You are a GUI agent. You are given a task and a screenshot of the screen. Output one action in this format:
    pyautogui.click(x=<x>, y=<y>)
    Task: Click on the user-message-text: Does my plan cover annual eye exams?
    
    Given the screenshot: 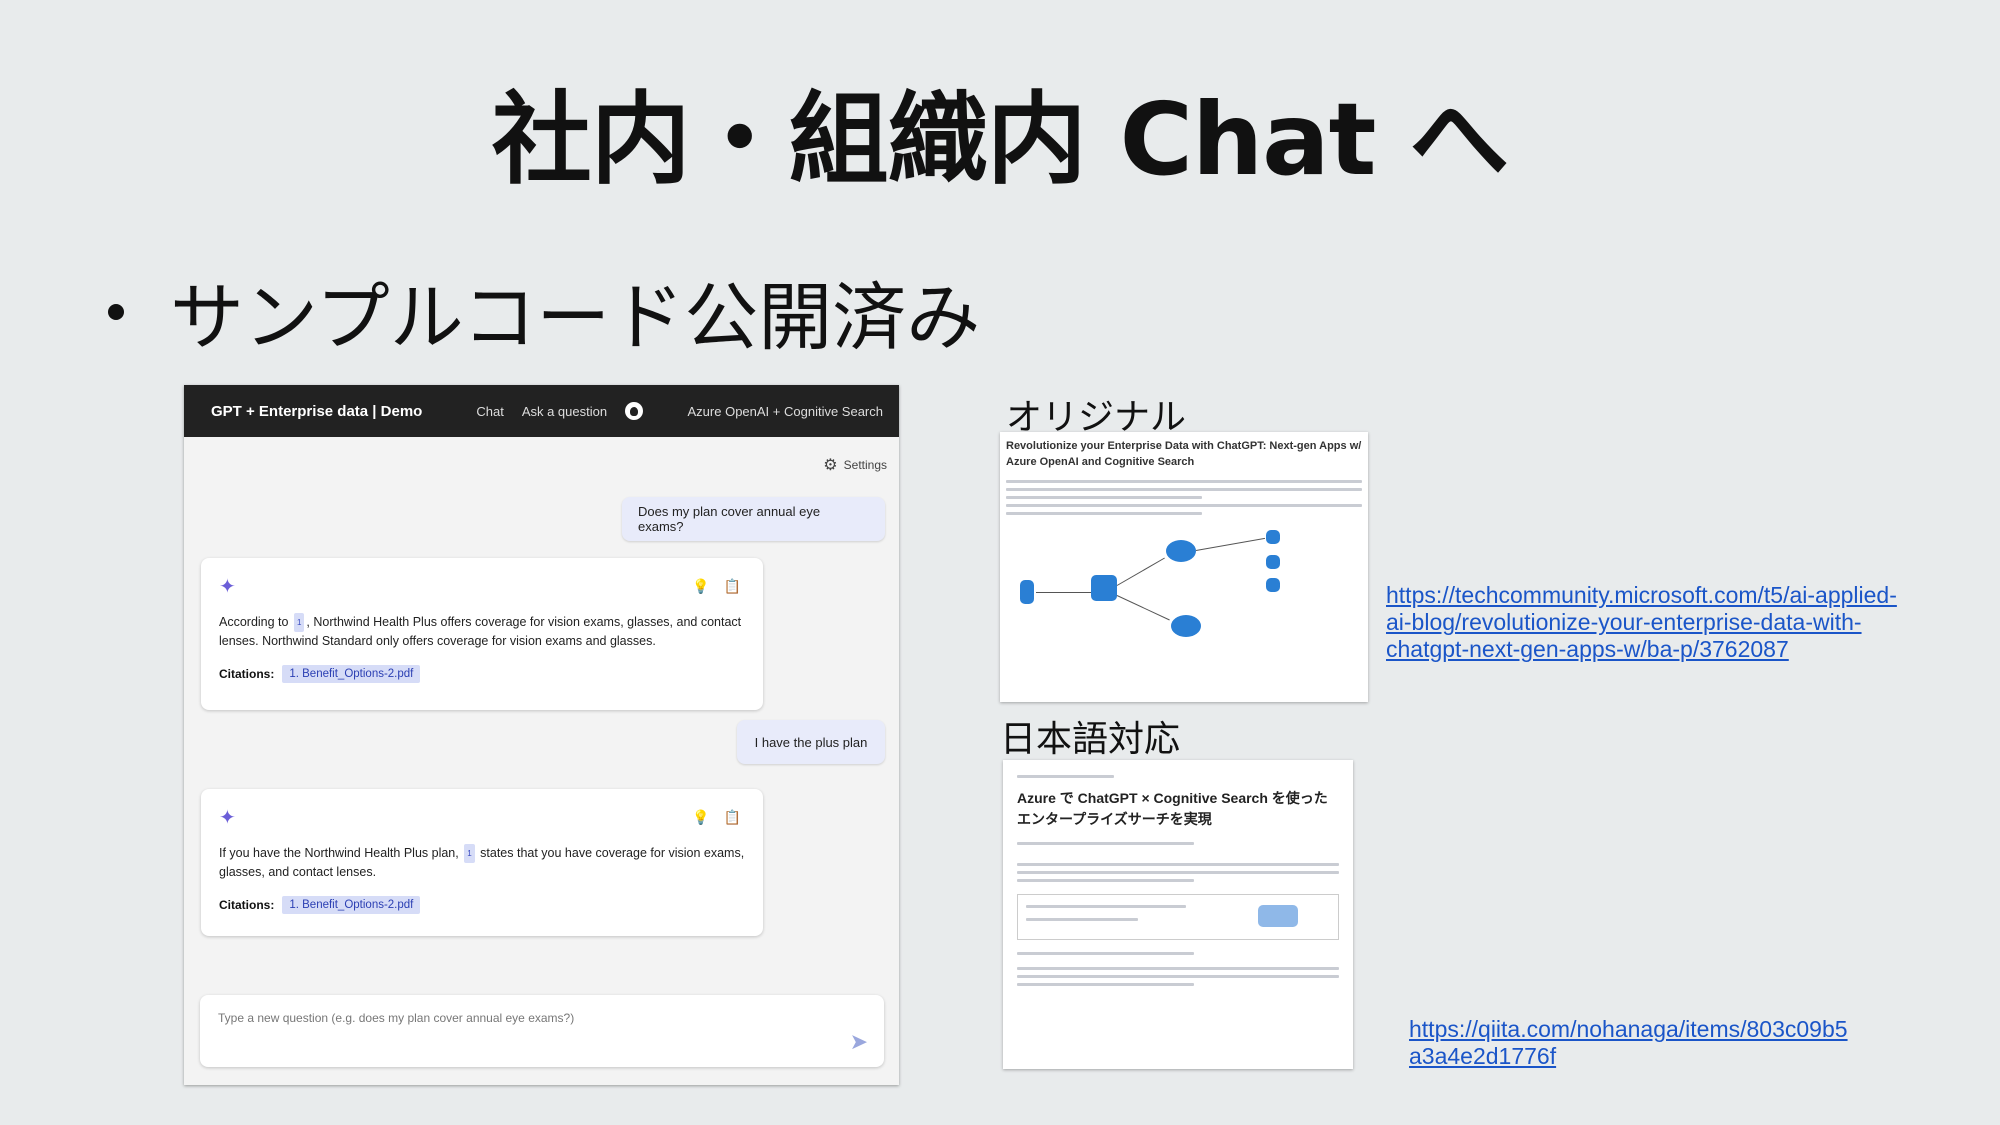 What is the action you would take?
    pyautogui.click(x=729, y=519)
    